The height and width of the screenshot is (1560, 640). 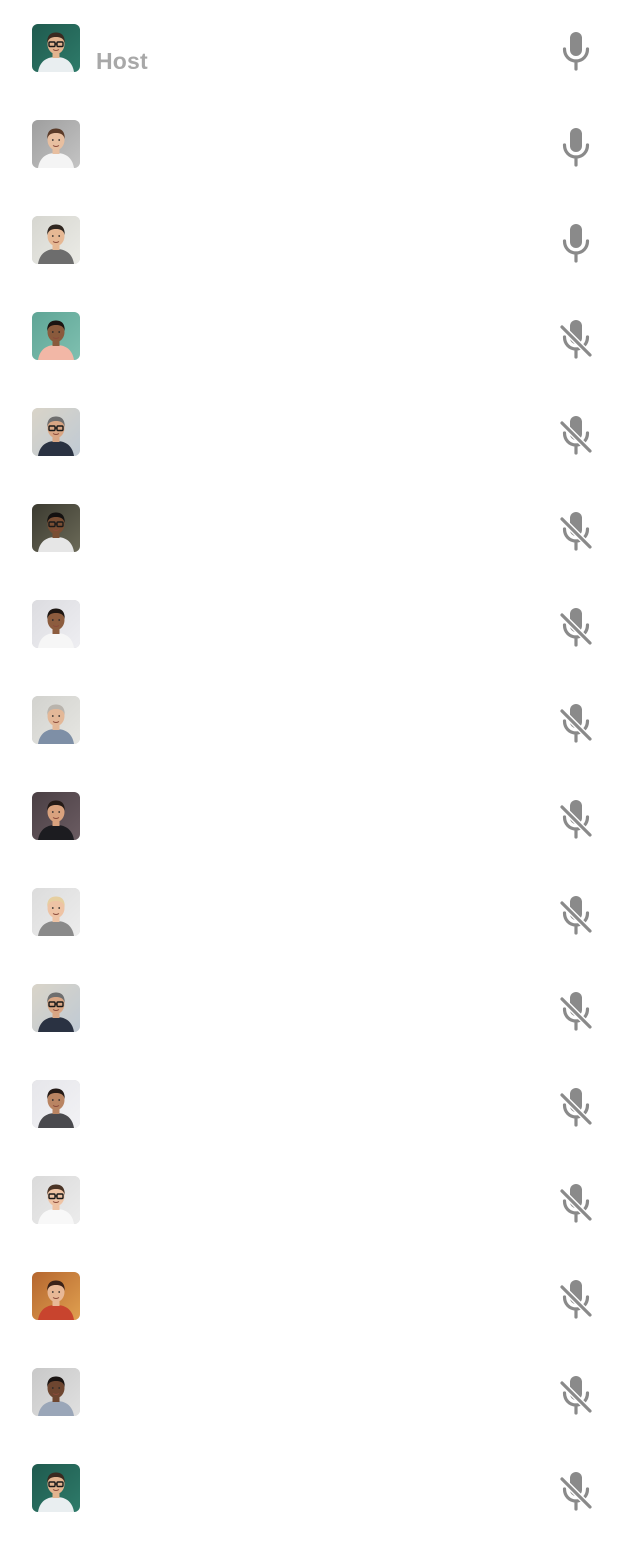 I want to click on participant-row: Host, so click(x=320, y=72).